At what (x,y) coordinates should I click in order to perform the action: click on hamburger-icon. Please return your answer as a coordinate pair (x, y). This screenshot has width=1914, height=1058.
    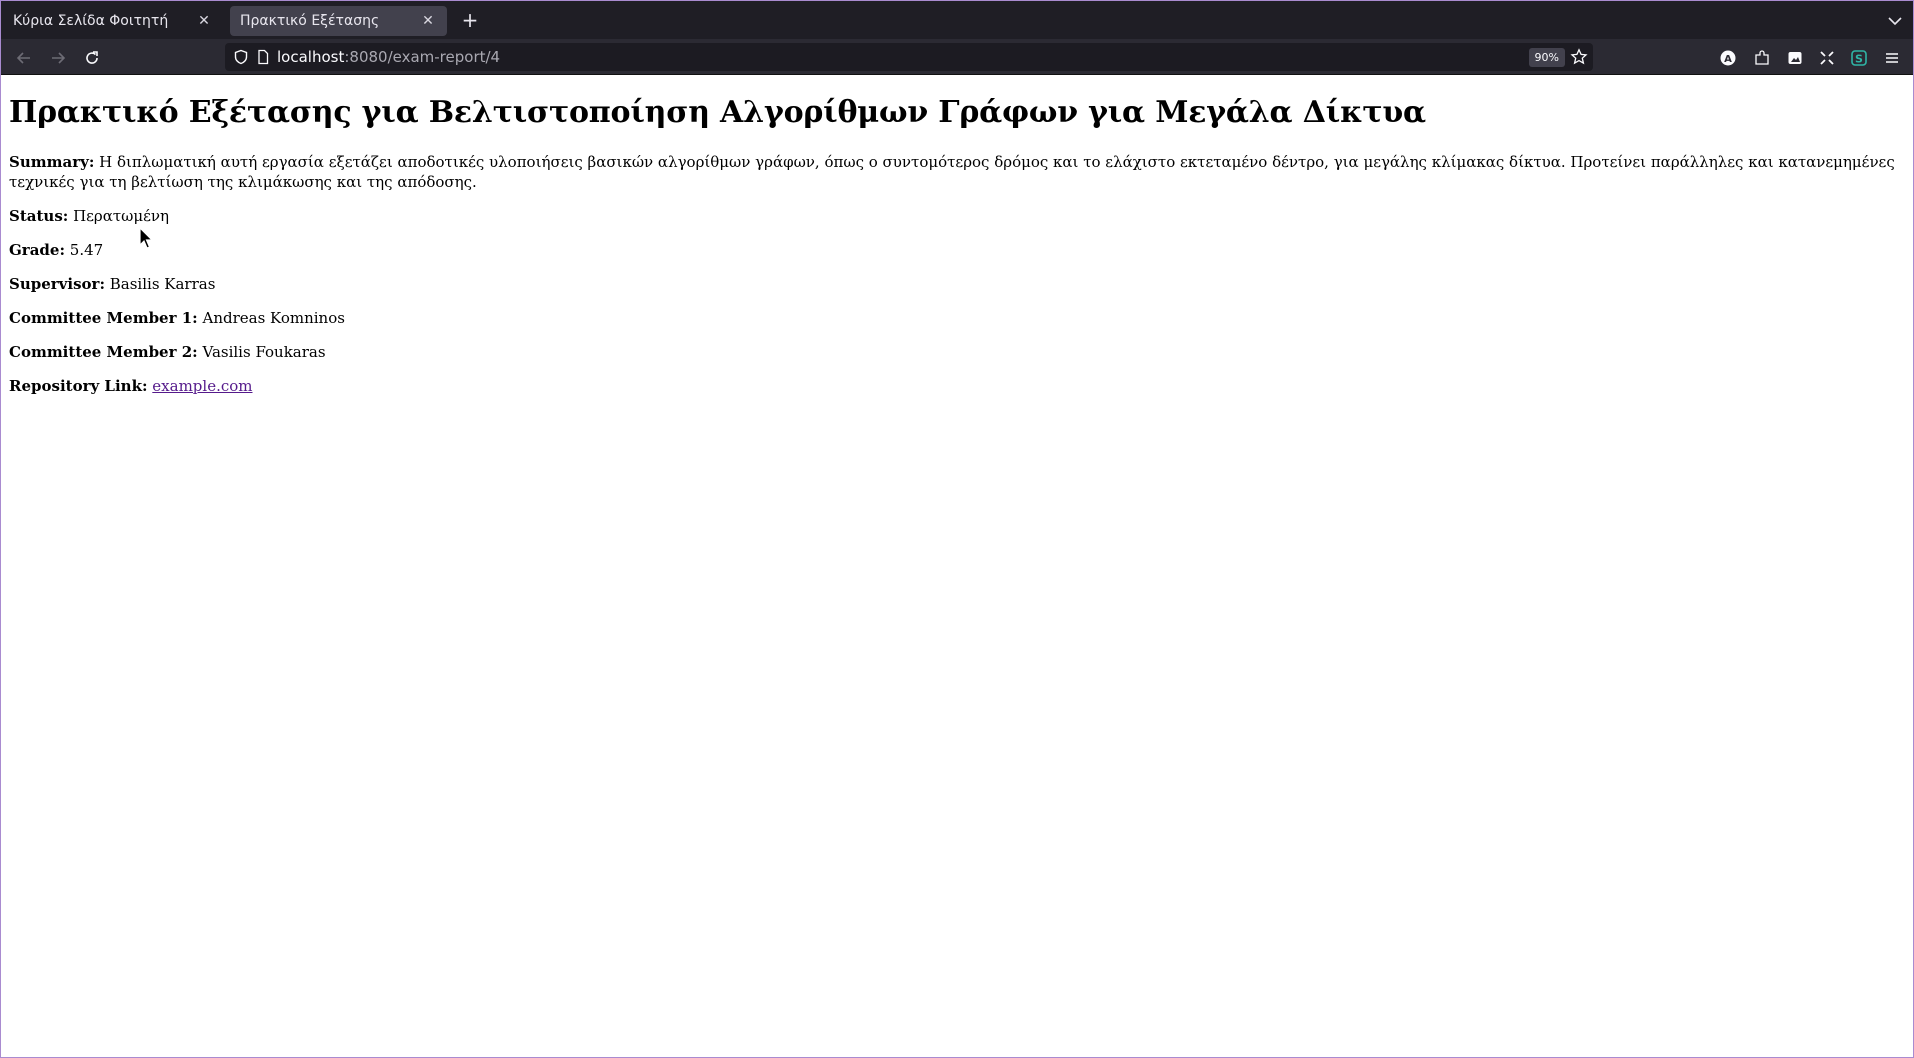
    Looking at the image, I should click on (1892, 58).